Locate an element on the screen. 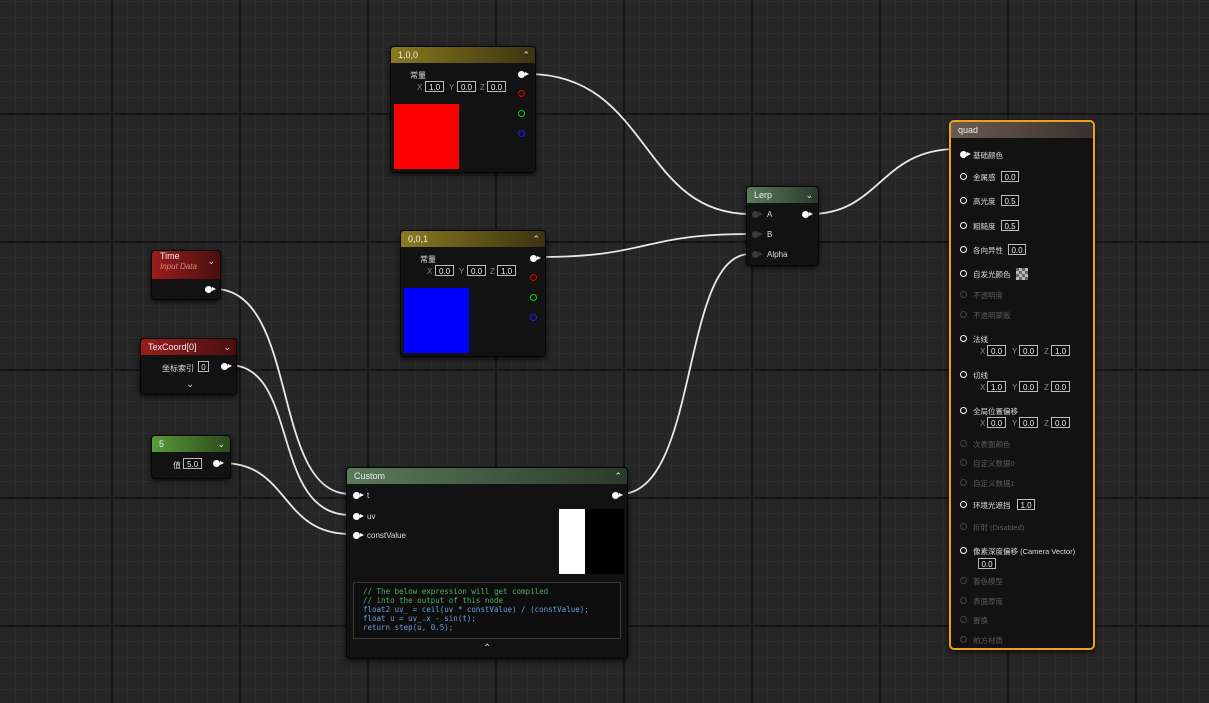 This screenshot has height=703, width=1209. value-field: 5.0 is located at coordinates (192, 463).